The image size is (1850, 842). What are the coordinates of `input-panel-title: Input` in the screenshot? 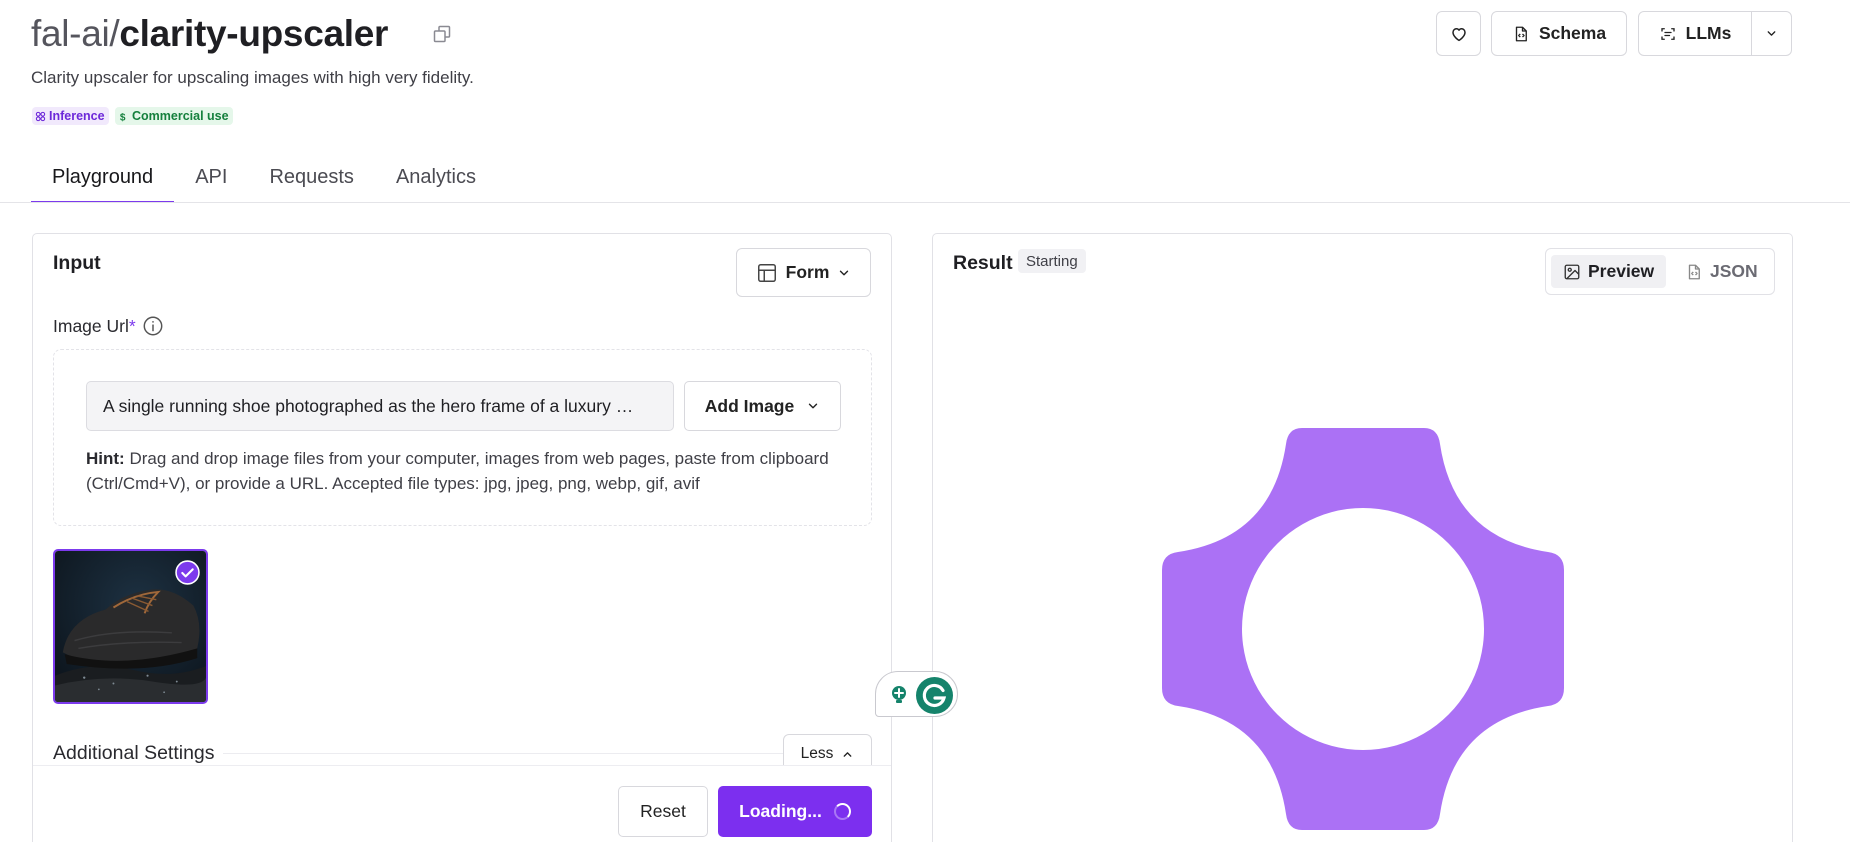 It's located at (77, 263).